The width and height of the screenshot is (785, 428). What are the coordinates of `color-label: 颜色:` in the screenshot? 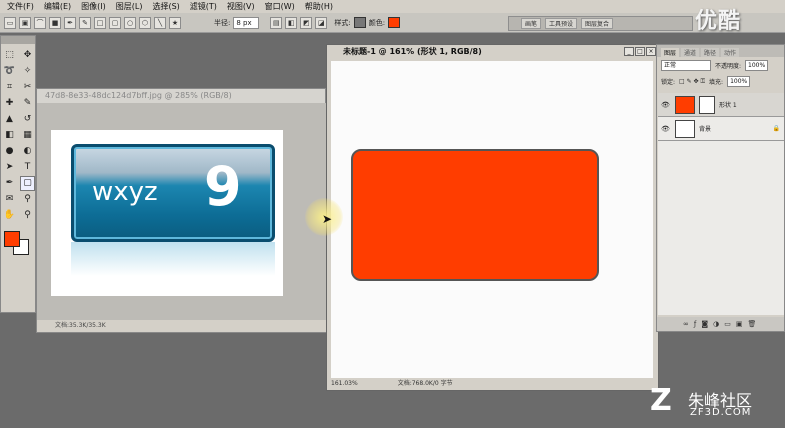 It's located at (377, 22).